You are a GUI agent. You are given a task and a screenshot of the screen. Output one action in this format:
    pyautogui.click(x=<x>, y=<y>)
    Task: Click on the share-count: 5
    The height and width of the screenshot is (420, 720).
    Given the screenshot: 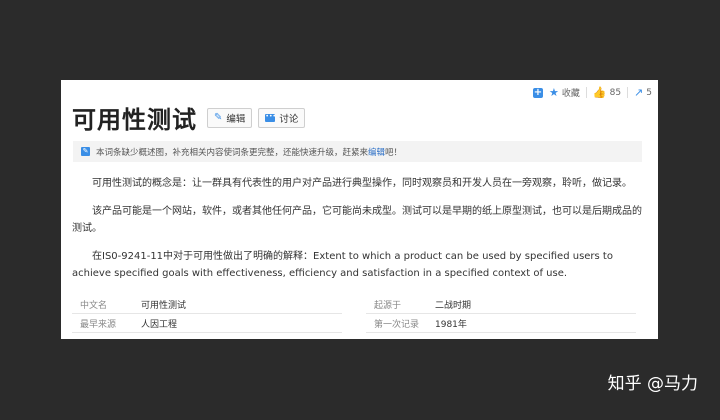 What is the action you would take?
    pyautogui.click(x=649, y=92)
    